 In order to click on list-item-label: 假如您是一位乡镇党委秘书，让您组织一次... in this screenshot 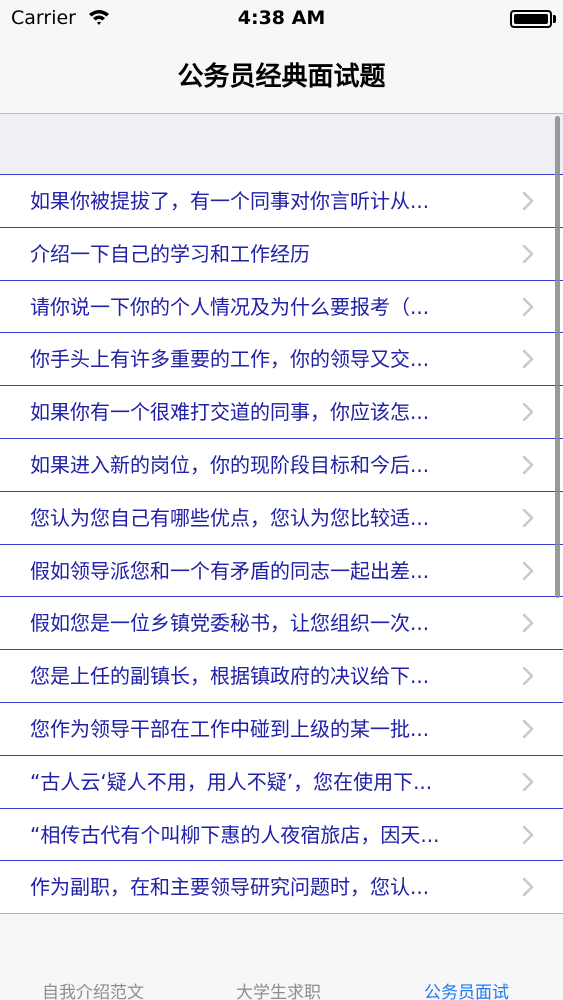, I will do `click(230, 623)`.